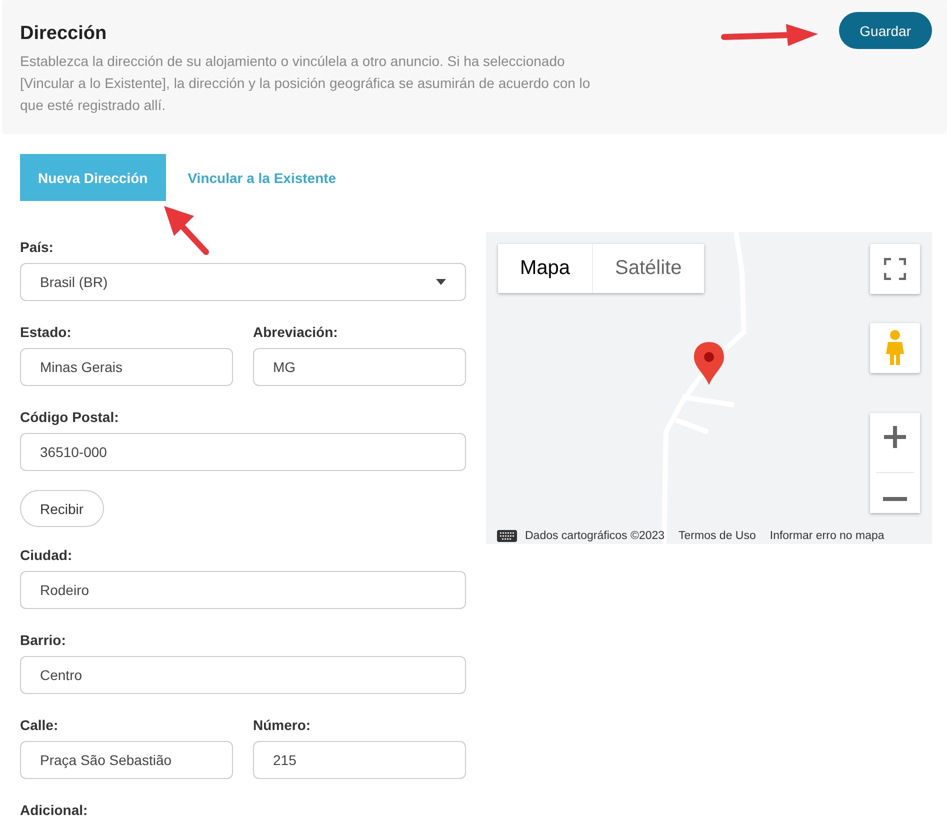  I want to click on field-label: Adicional:, so click(54, 810).